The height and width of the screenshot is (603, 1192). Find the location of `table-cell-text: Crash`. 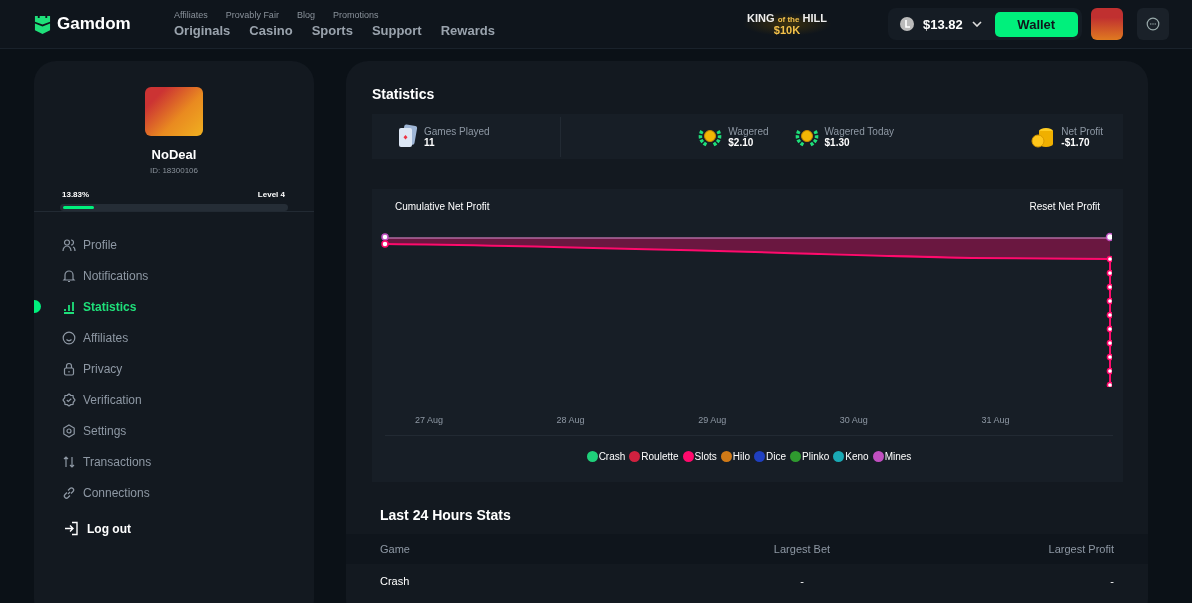

table-cell-text: Crash is located at coordinates (395, 581).